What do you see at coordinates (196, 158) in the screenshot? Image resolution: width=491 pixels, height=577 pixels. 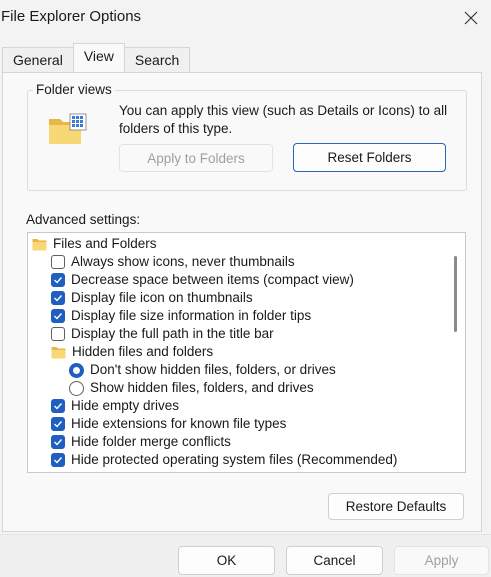 I see `apply-to-folders-button: Apply to Folders` at bounding box center [196, 158].